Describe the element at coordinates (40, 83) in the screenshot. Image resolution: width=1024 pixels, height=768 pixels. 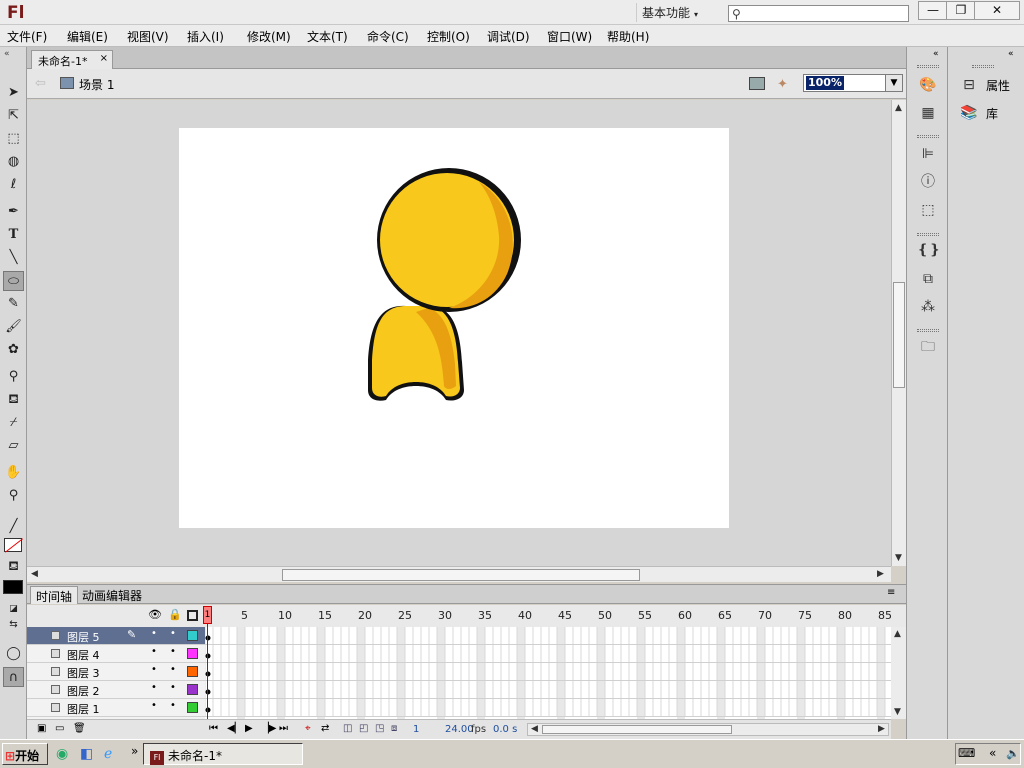
I see `back-arrow-icon: ⇦` at that location.